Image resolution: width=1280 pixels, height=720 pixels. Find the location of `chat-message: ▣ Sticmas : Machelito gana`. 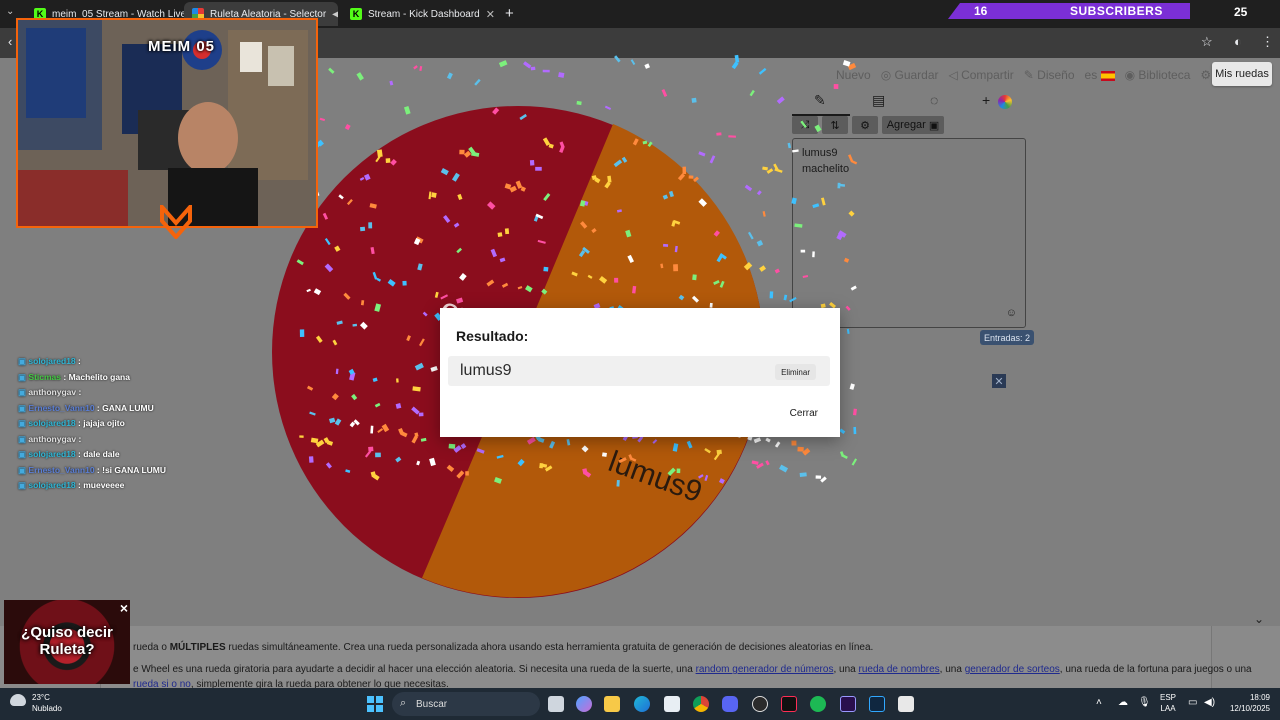

chat-message: ▣ Sticmas : Machelito gana is located at coordinates (128, 378).